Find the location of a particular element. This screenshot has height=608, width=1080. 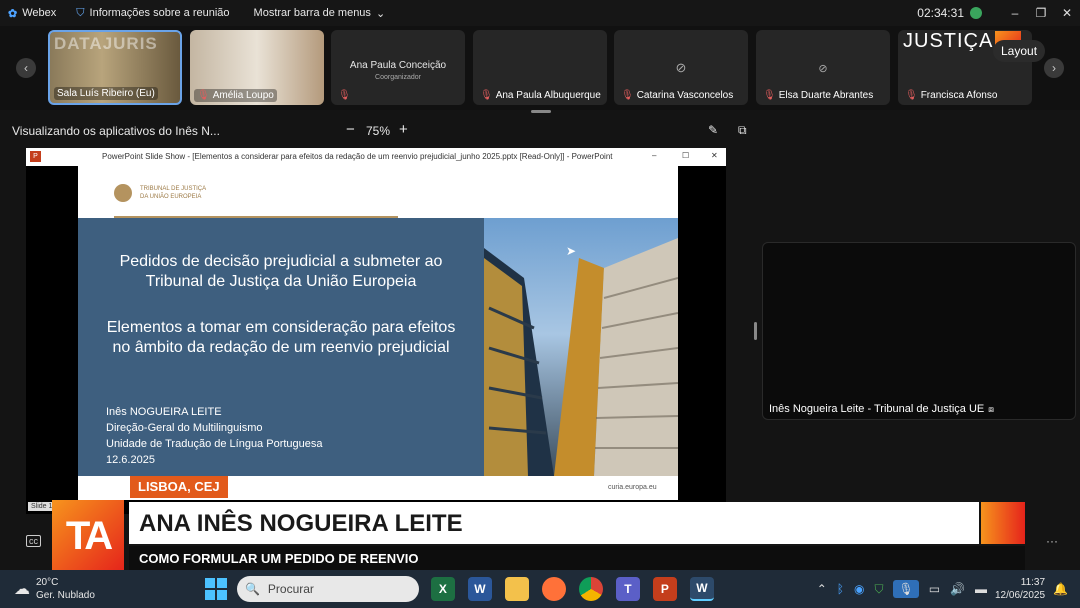

file-explorer-icon is located at coordinates (516, 589).